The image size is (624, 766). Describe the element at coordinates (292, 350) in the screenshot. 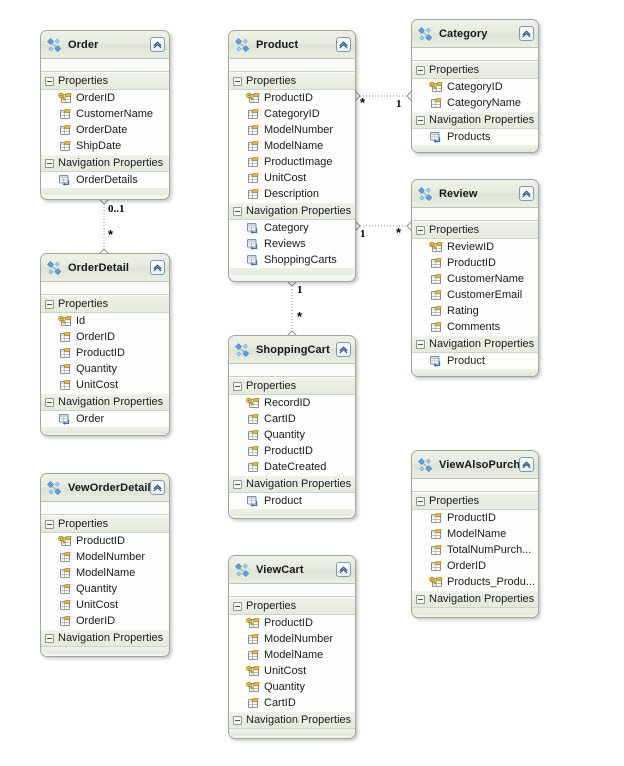

I see `entity-header: ShoppingCart` at that location.